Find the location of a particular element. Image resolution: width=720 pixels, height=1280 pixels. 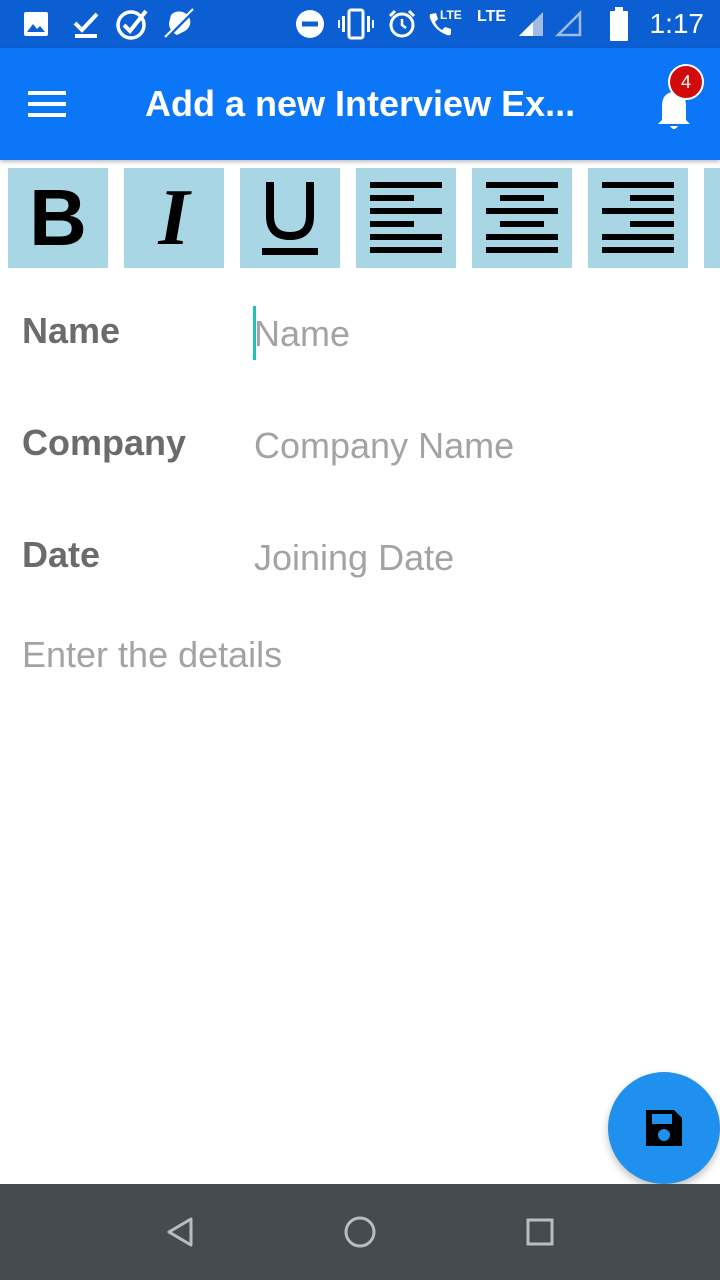

recents-icon is located at coordinates (540, 1232).